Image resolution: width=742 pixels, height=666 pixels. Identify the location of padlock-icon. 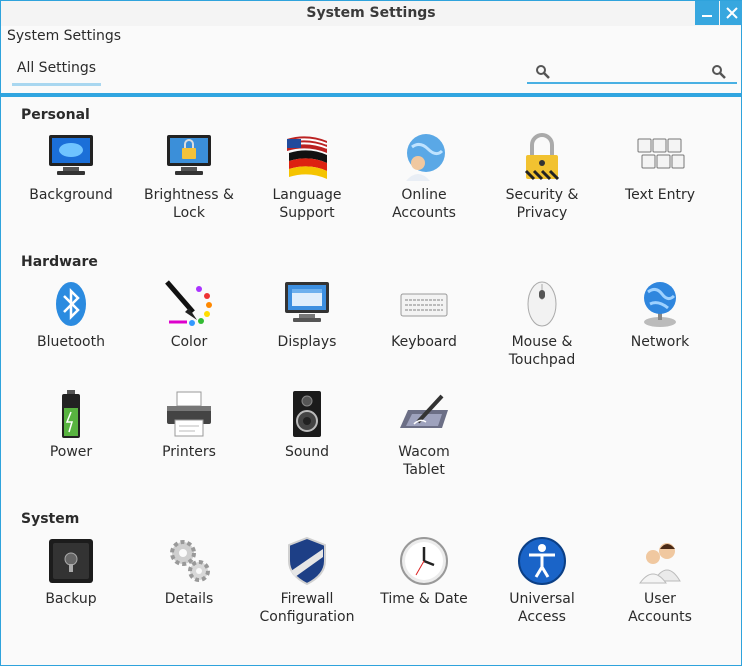
(542, 157).